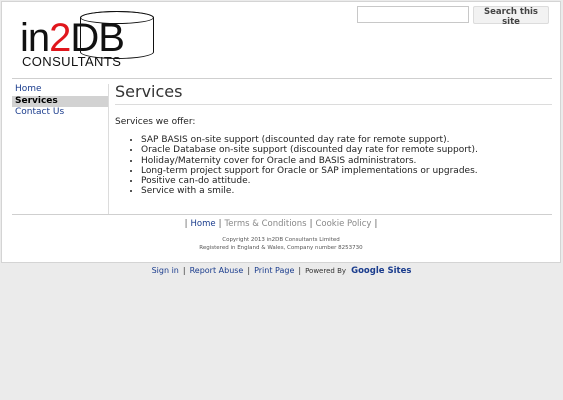 The image size is (563, 400). What do you see at coordinates (511, 16) in the screenshot?
I see `search-button: Search this site` at bounding box center [511, 16].